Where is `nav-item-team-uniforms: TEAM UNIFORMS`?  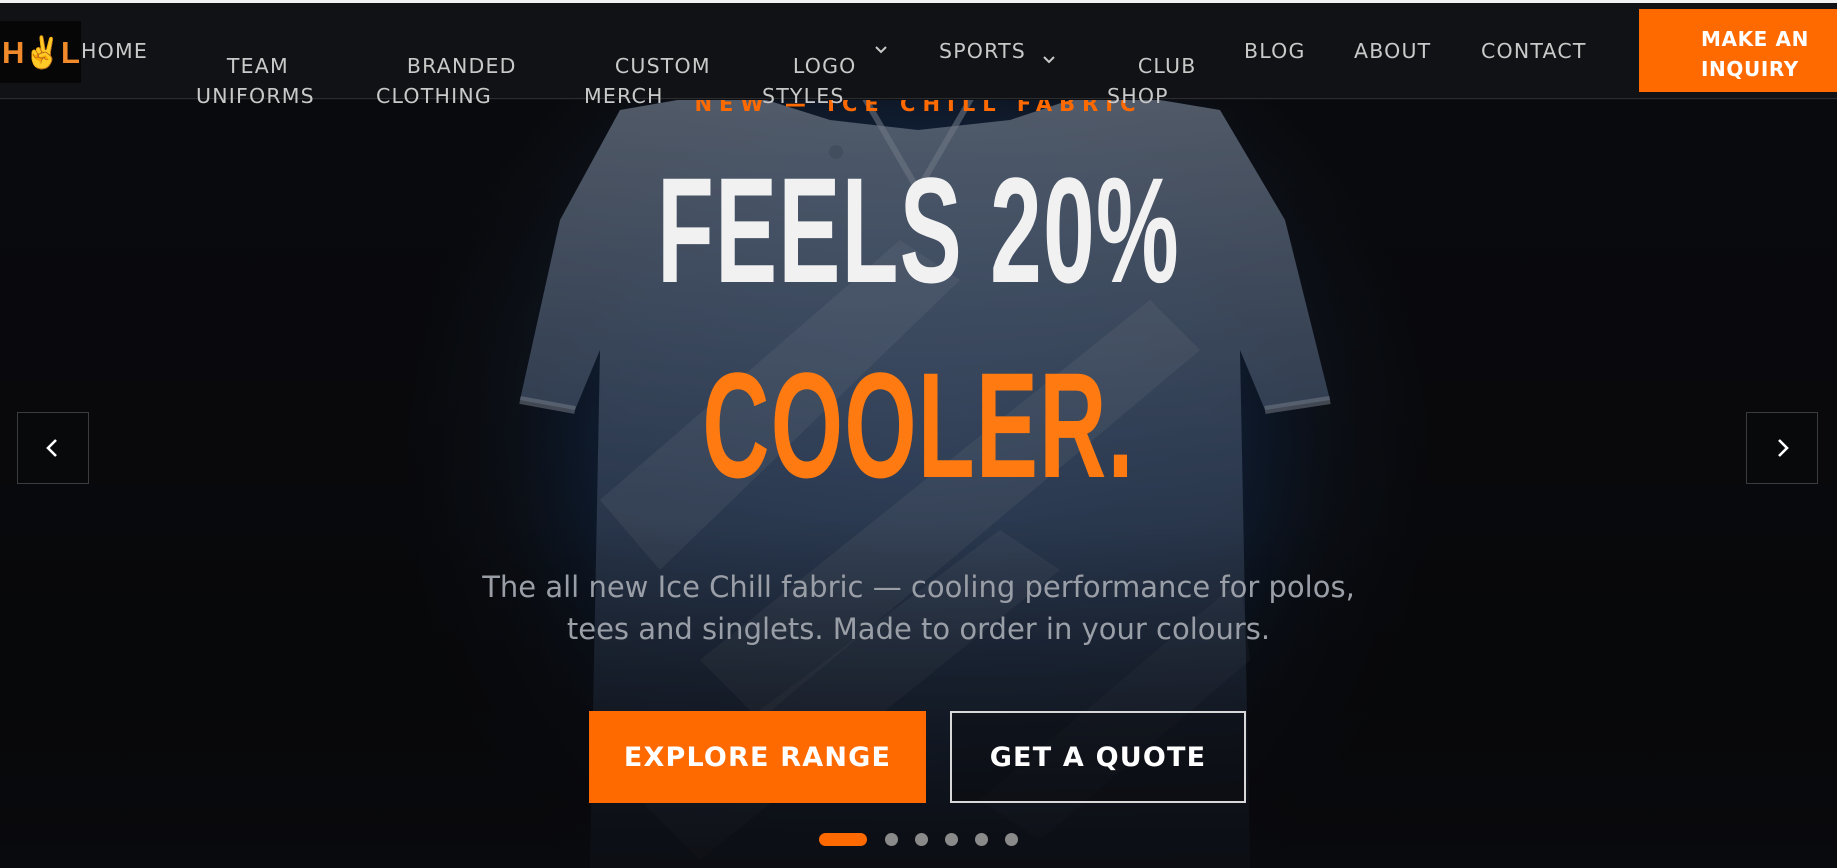
nav-item-team-uniforms: TEAM UNIFORMS is located at coordinates (255, 81).